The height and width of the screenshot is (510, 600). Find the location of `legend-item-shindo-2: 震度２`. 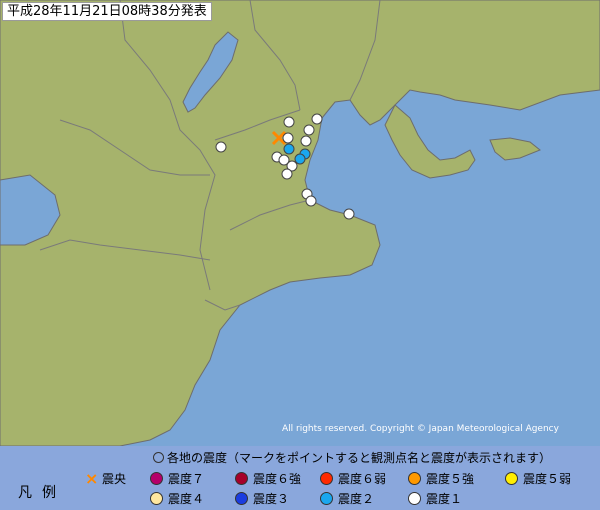

legend-item-shindo-2: 震度２ is located at coordinates (347, 499).